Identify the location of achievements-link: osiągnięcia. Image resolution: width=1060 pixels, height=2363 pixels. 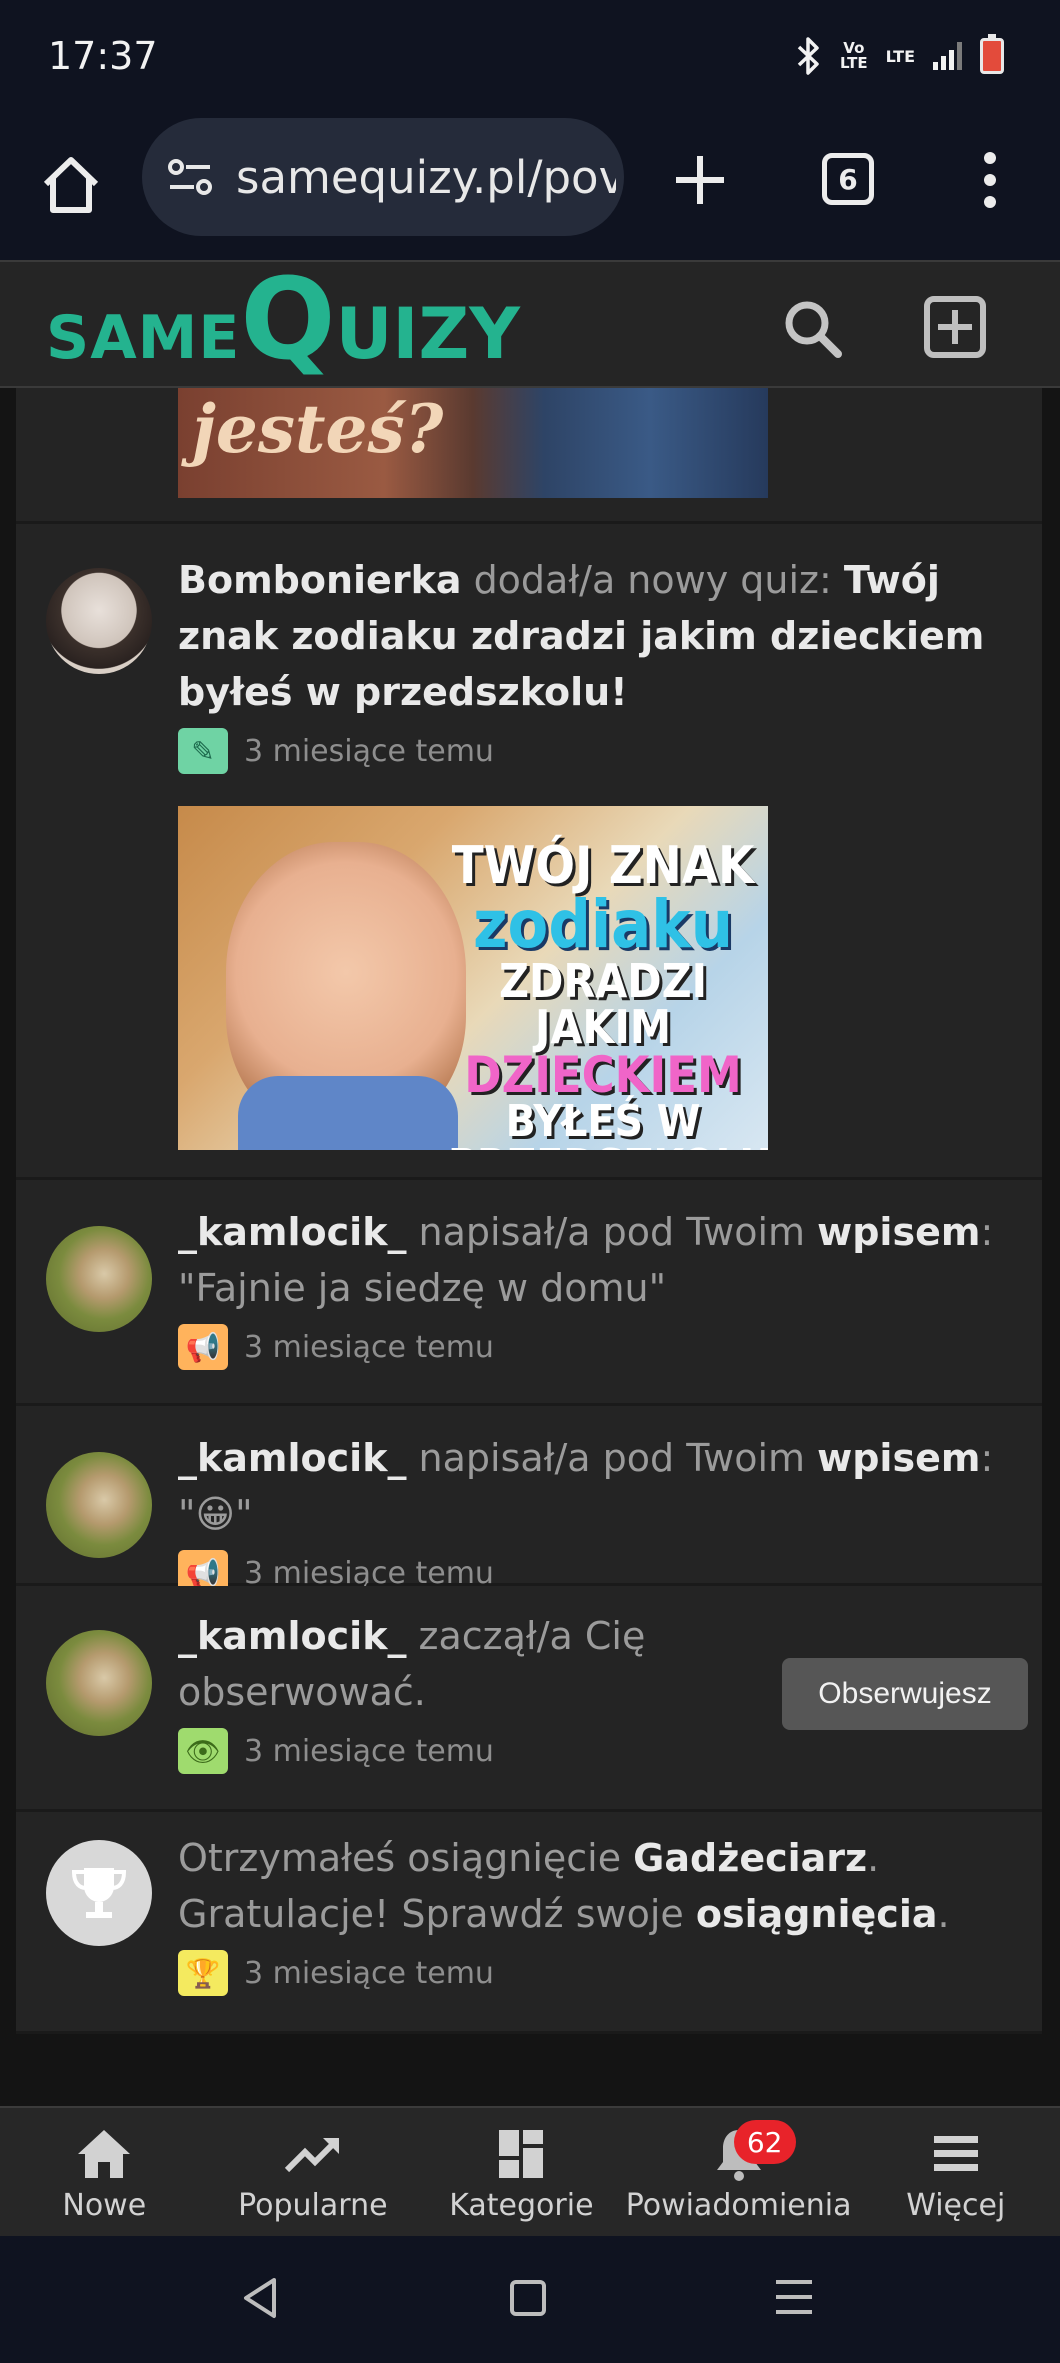
(817, 1914).